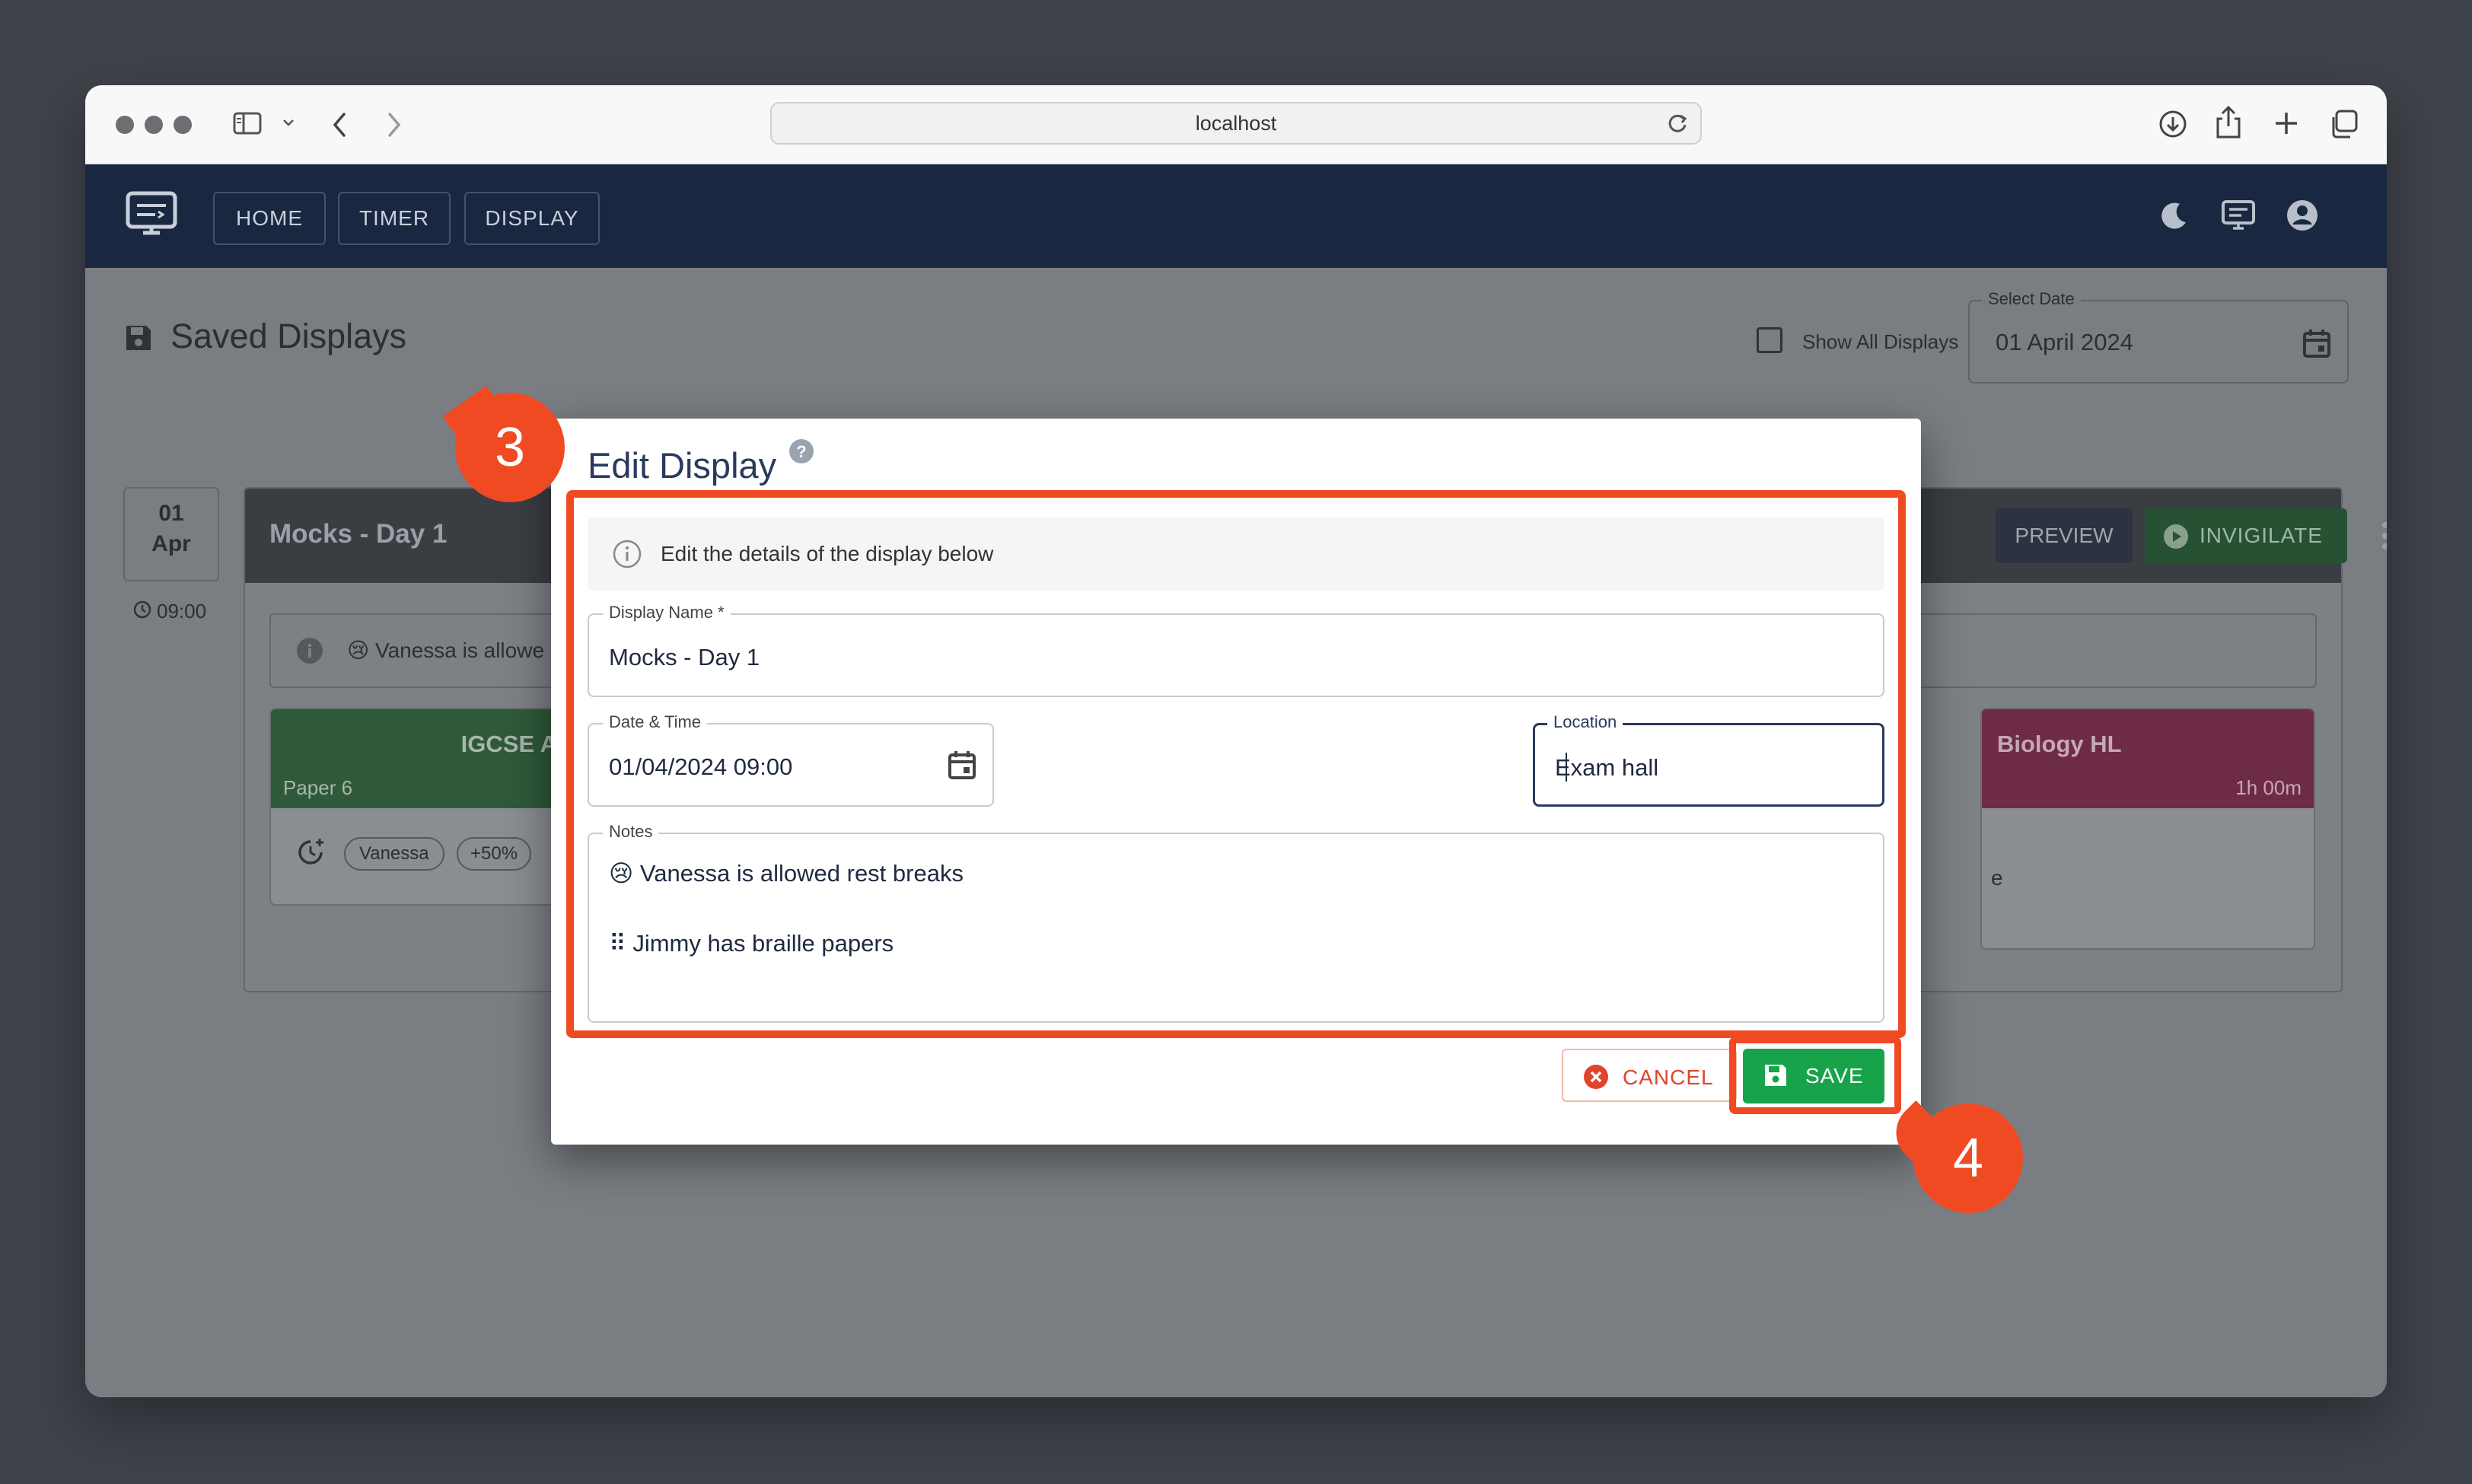 Image resolution: width=2472 pixels, height=1484 pixels. I want to click on help-icon: ?, so click(801, 451).